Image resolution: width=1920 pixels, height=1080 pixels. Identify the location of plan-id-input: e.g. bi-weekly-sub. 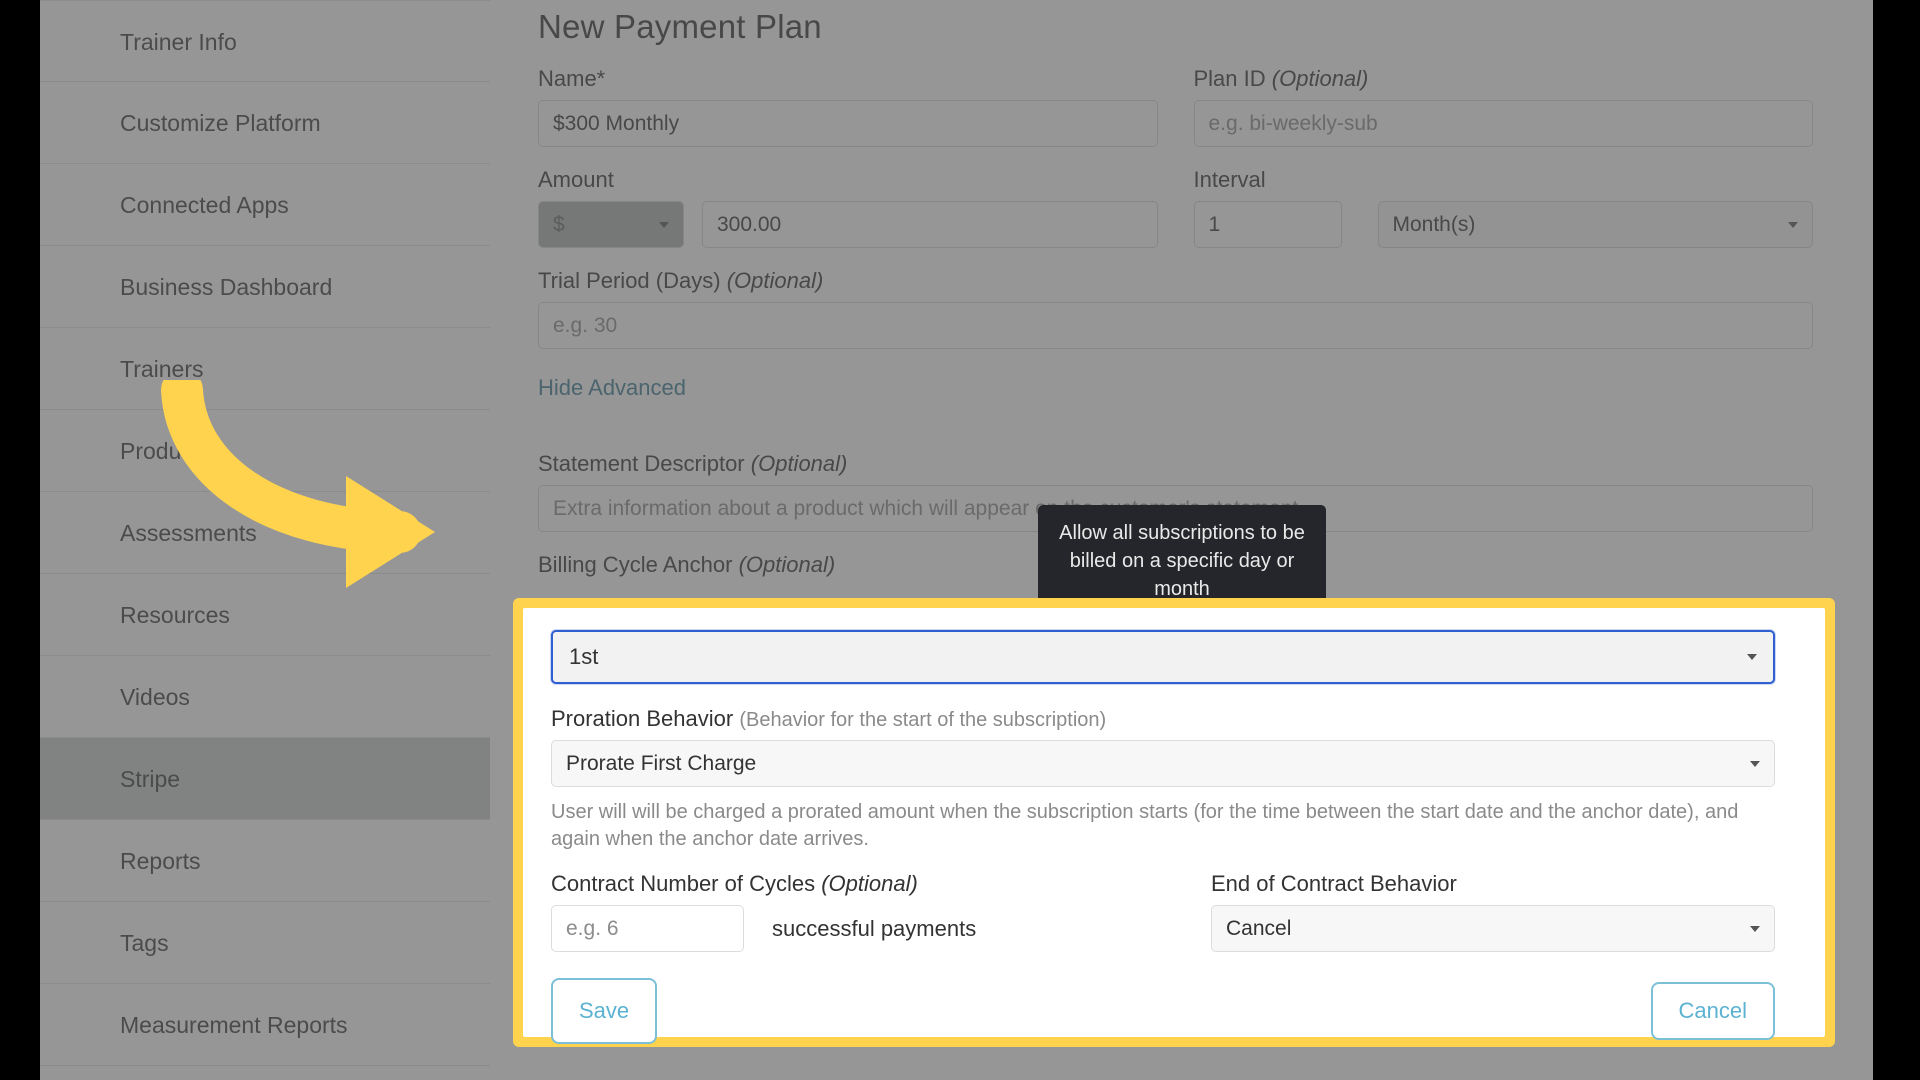
(1503, 123).